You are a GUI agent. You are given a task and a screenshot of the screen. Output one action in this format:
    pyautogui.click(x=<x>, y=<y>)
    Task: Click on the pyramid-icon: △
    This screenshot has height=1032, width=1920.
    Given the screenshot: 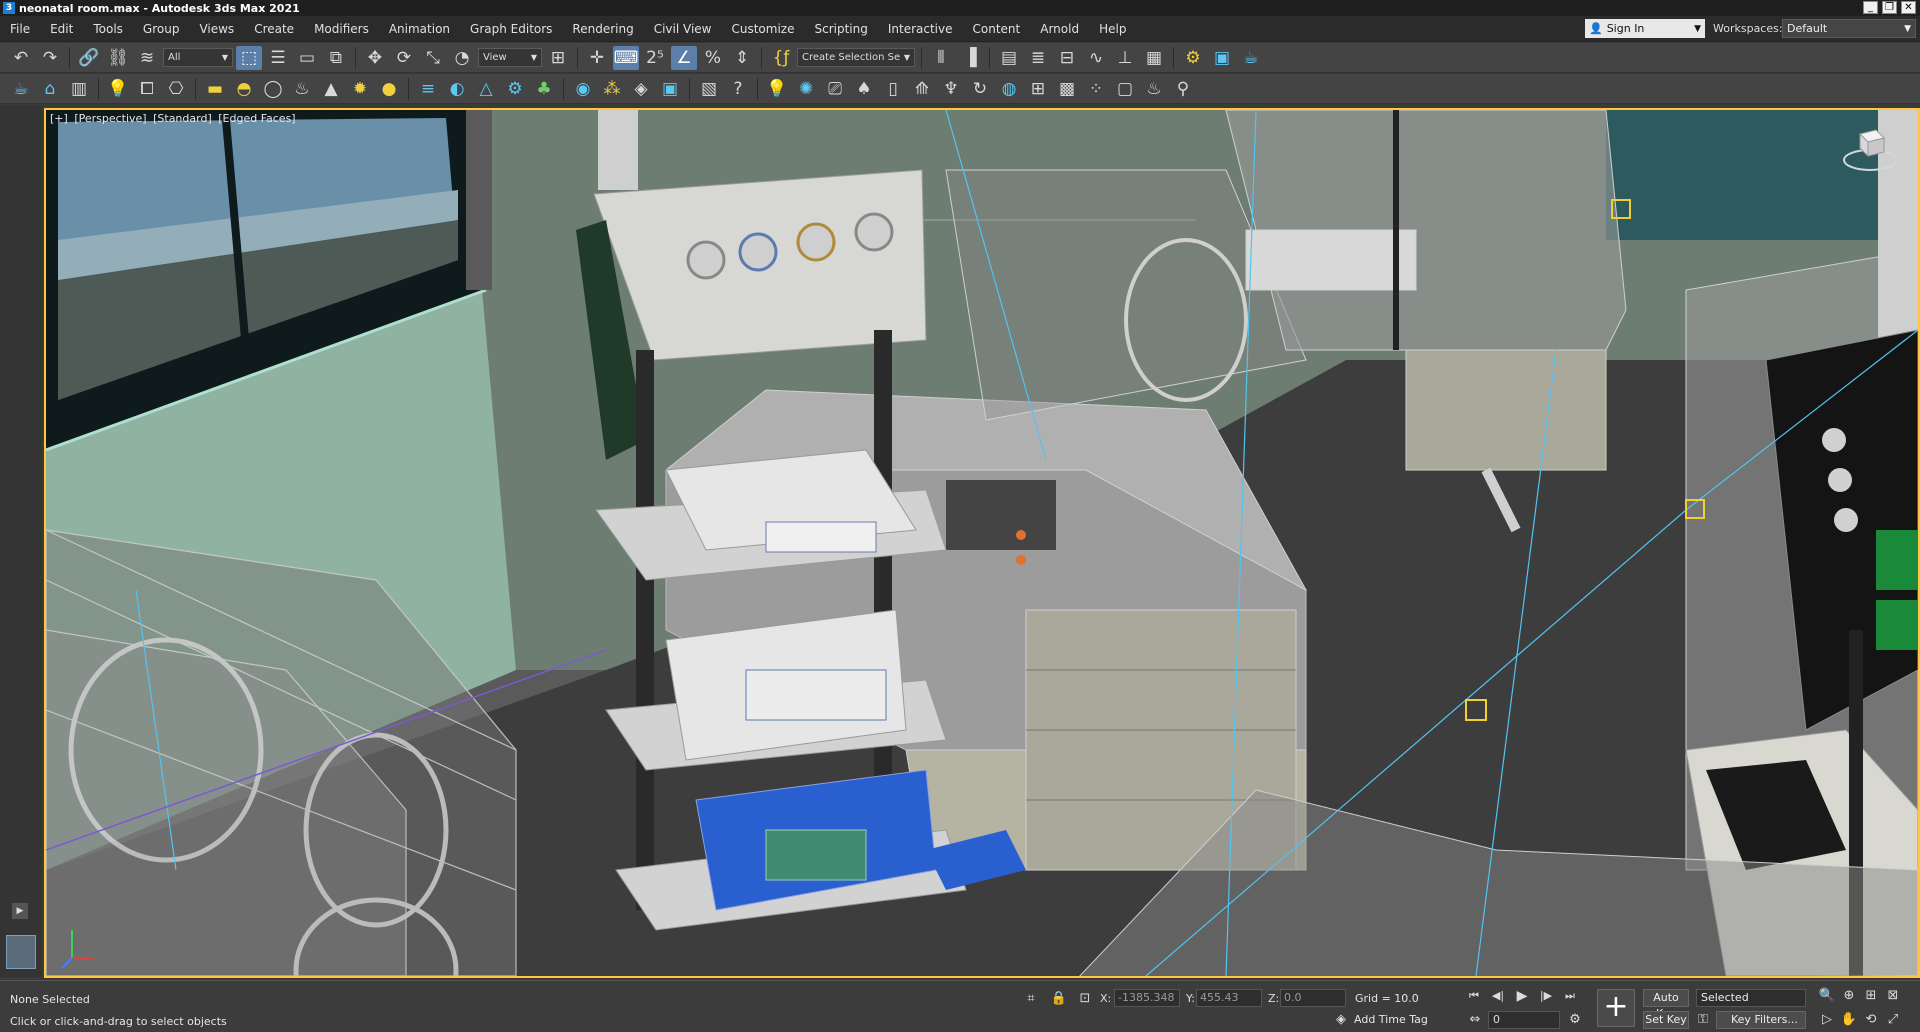 What is the action you would take?
    pyautogui.click(x=486, y=89)
    